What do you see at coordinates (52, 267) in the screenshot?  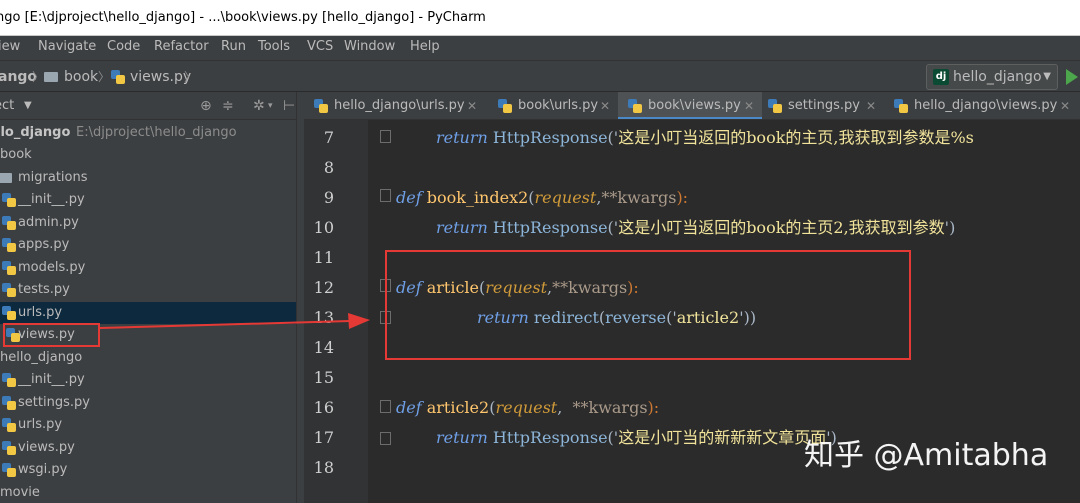 I see `tree-item-label: models.py` at bounding box center [52, 267].